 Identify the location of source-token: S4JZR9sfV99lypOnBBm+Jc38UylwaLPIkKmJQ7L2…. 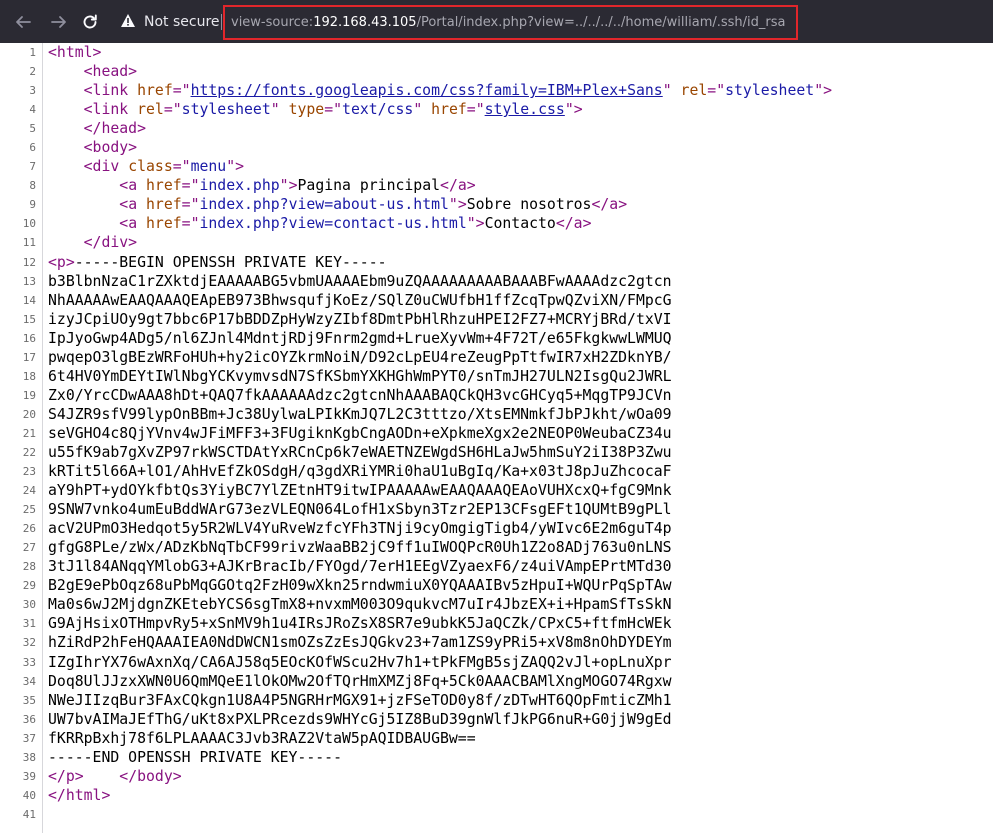
(360, 414).